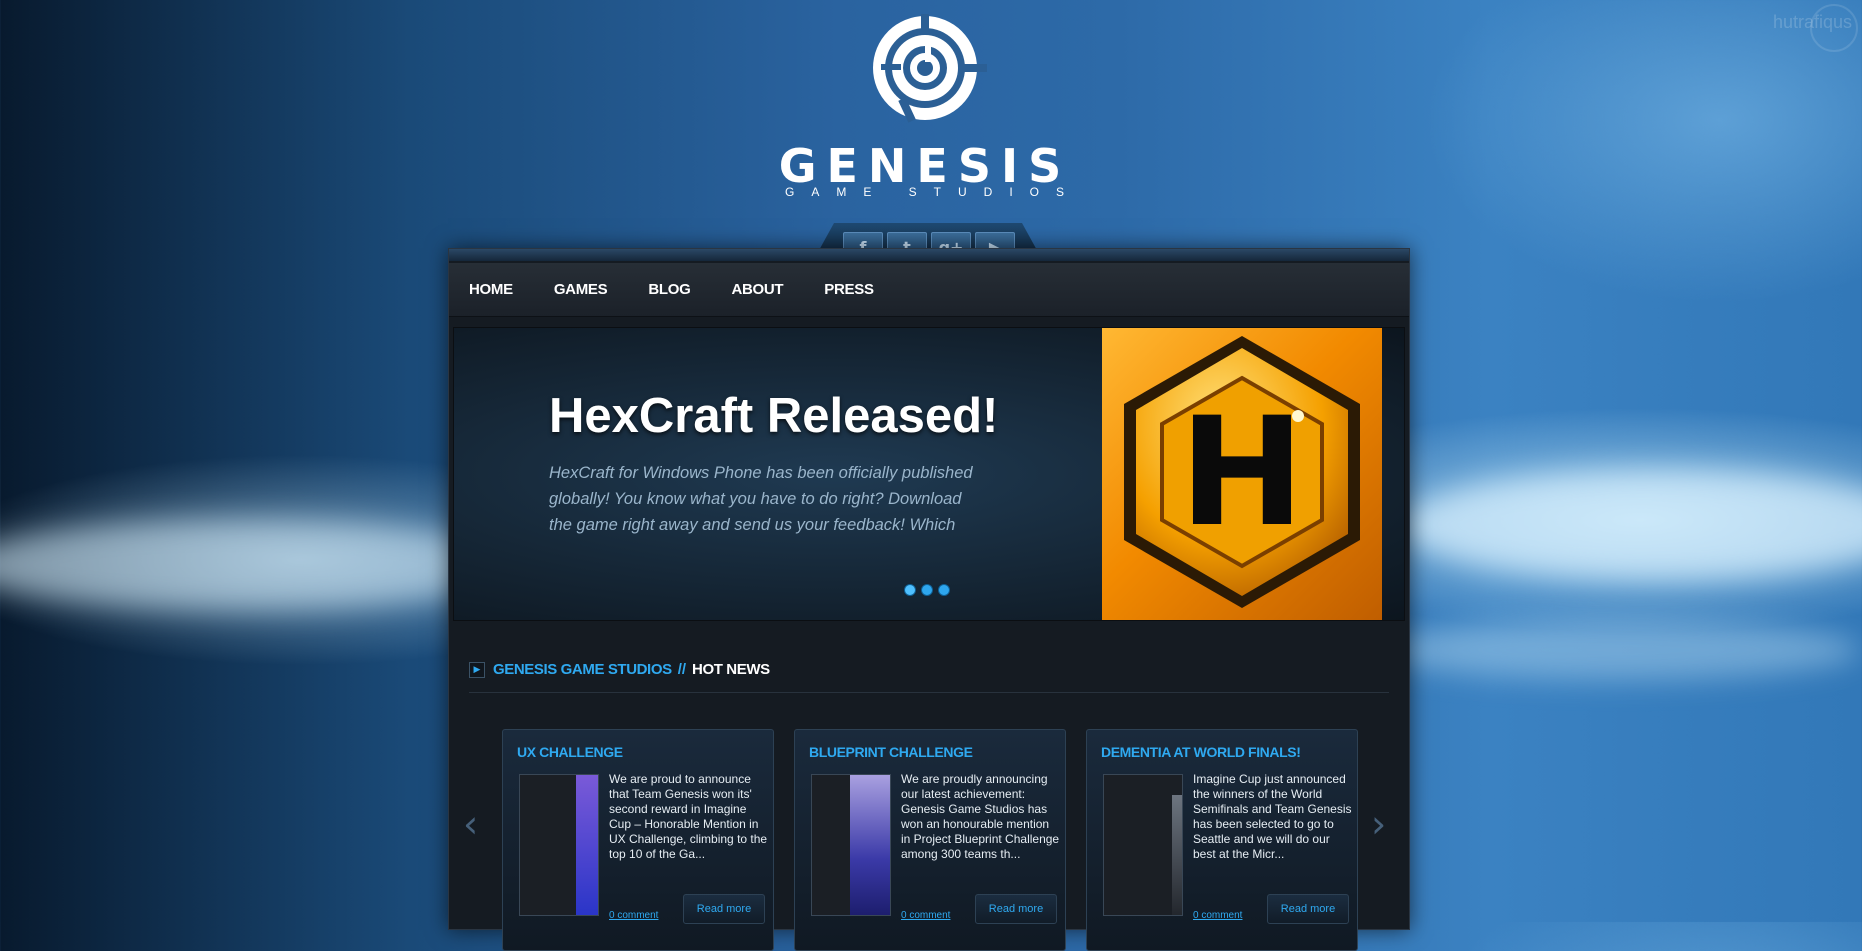  I want to click on hexcraft-logo-icon: H, so click(1242, 472).